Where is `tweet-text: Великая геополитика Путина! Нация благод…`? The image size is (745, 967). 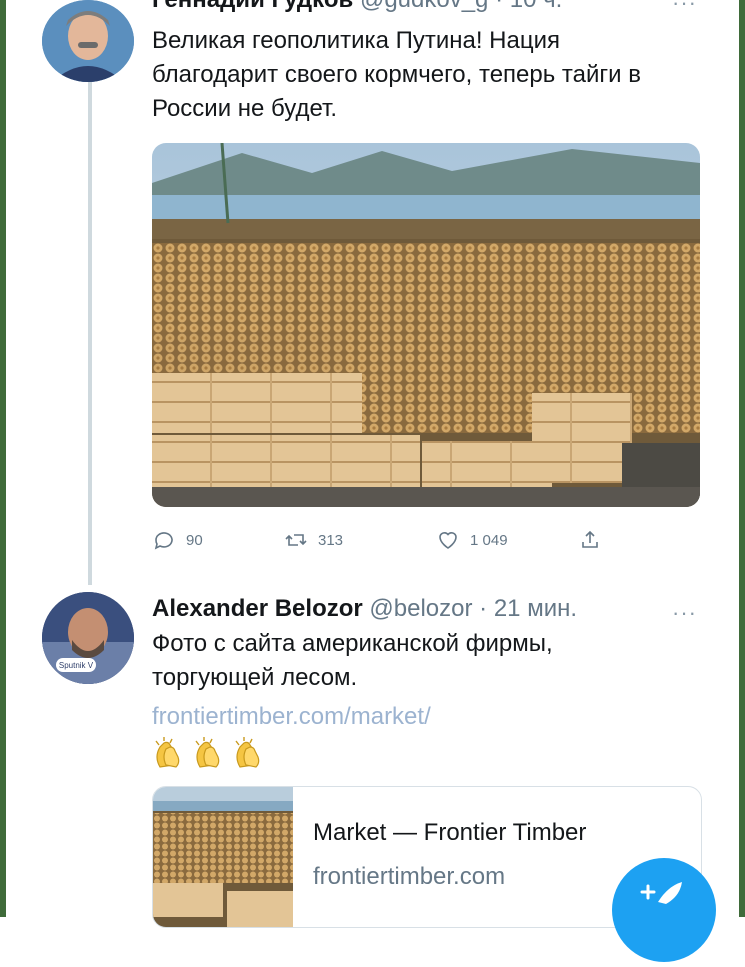 tweet-text: Великая геополитика Путина! Нация благод… is located at coordinates (396, 74).